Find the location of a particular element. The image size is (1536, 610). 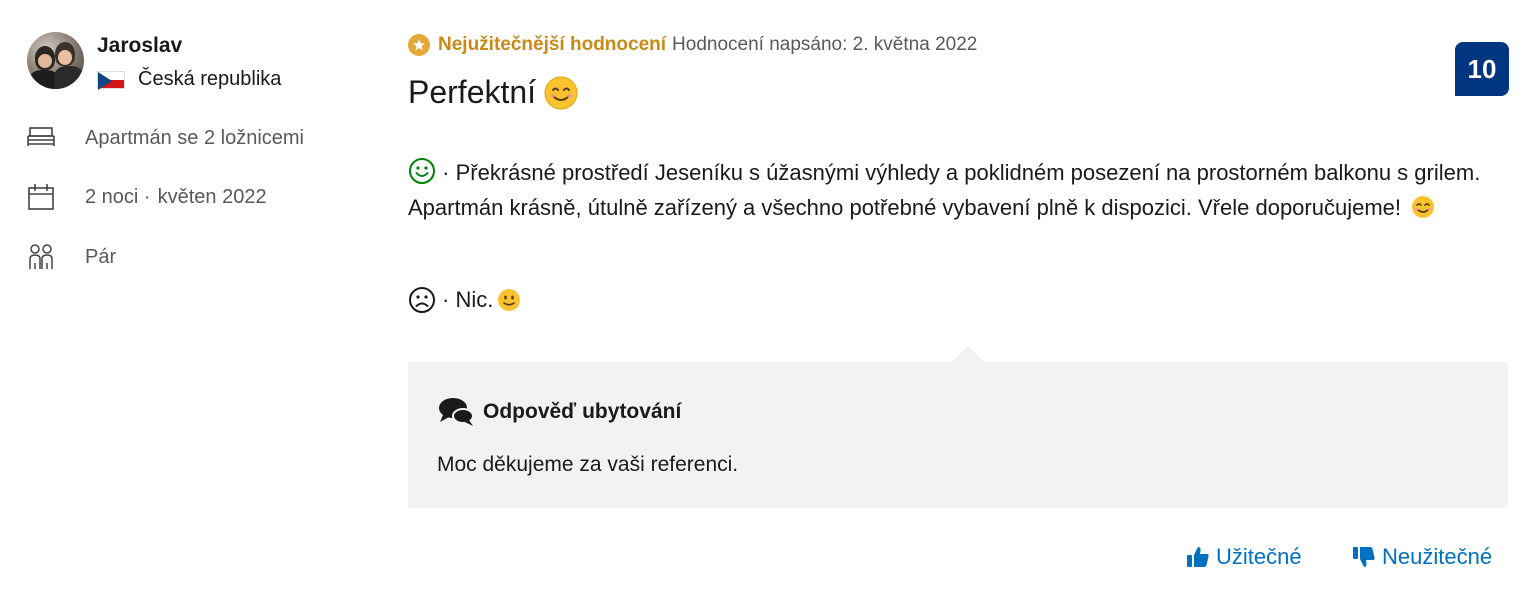

positive-prefix: · is located at coordinates (446, 172).